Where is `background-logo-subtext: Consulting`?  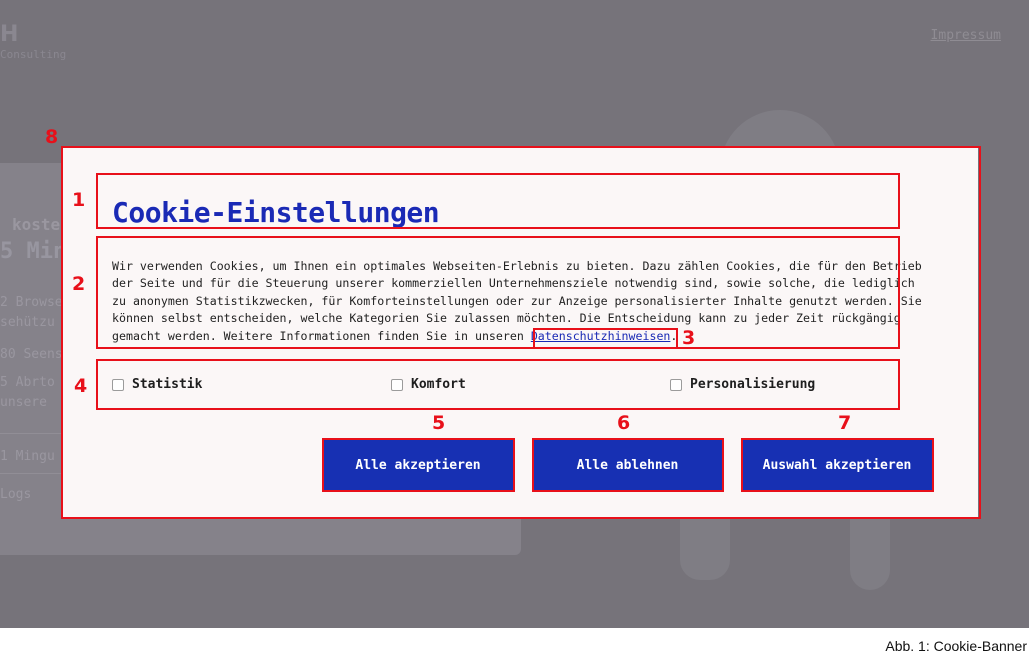
background-logo-subtext: Consulting is located at coordinates (33, 54).